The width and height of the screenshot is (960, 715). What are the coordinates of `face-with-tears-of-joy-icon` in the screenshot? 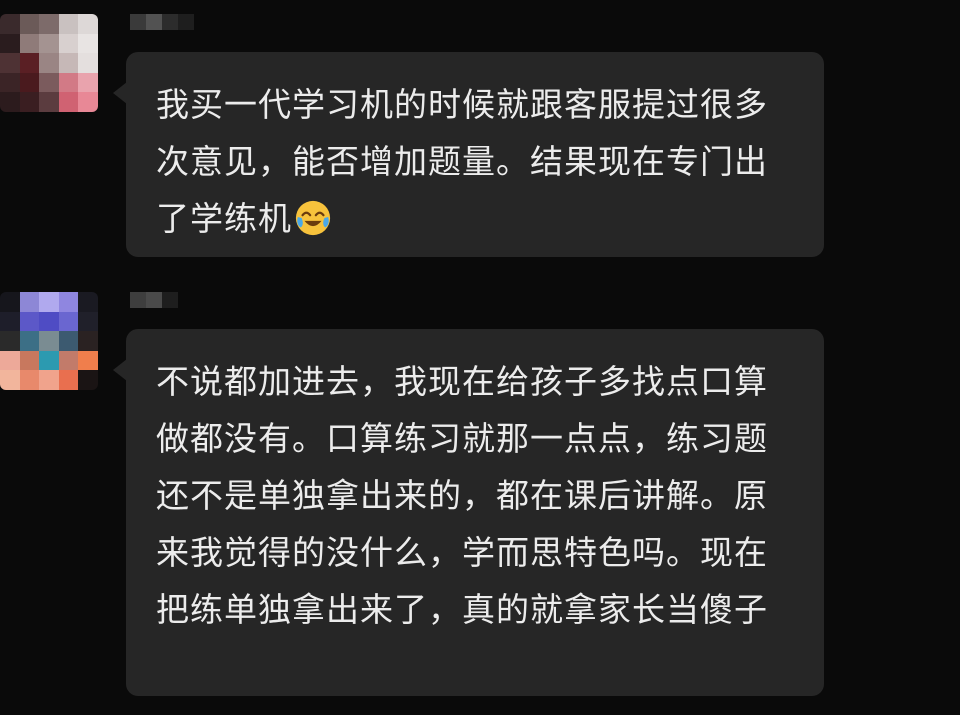 It's located at (313, 218).